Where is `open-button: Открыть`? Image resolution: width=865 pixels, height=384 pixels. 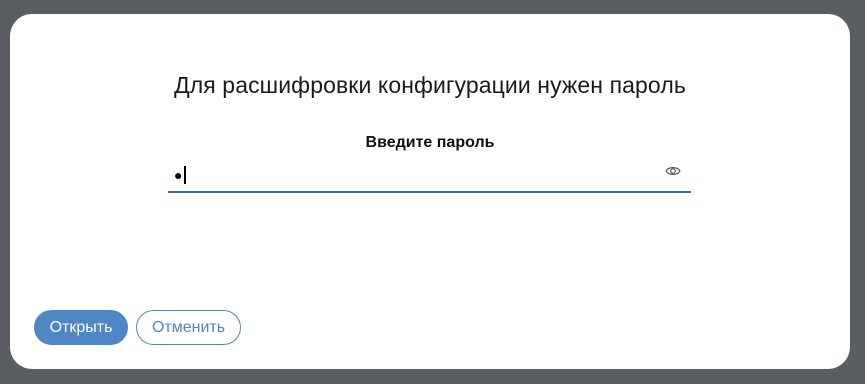 open-button: Открыть is located at coordinates (81, 327).